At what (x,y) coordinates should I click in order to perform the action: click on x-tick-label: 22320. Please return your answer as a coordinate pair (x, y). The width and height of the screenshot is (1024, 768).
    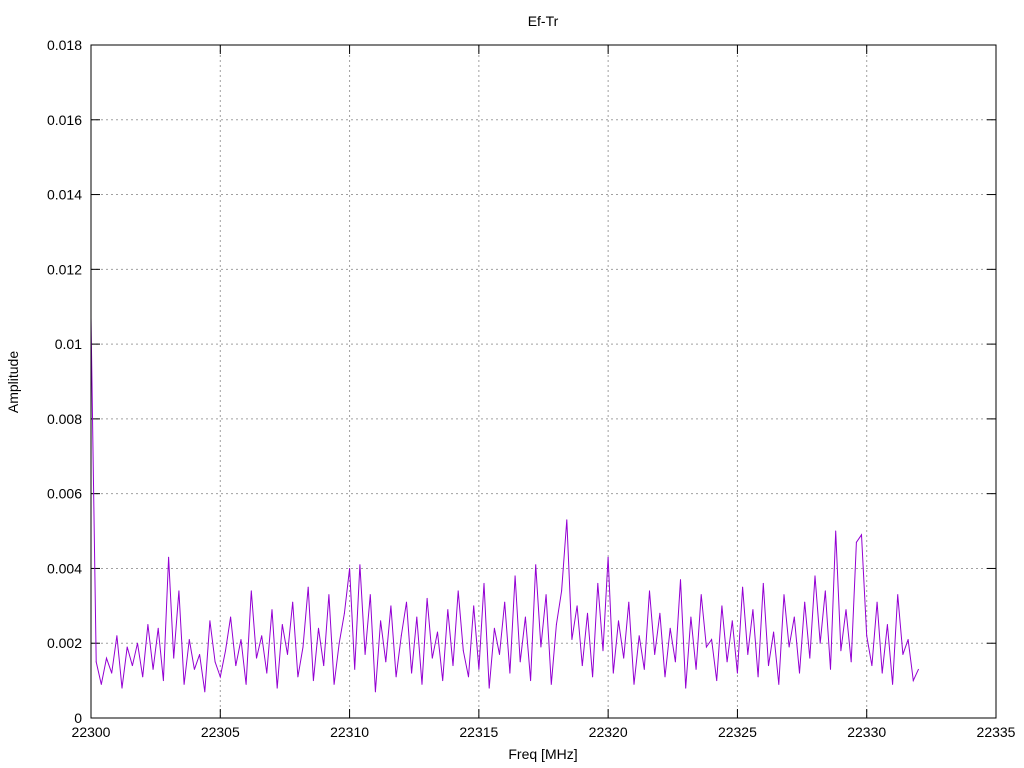
    Looking at the image, I should click on (608, 732).